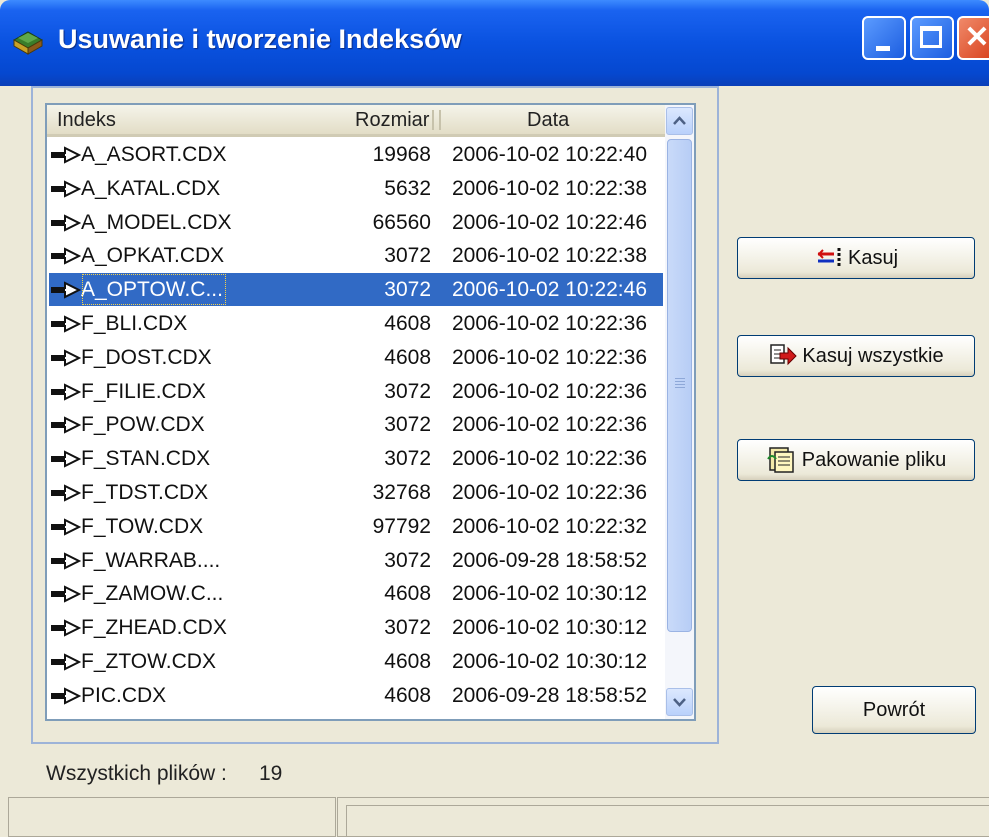 The image size is (989, 837). I want to click on list-item: F_DOST.CDX 4608 2006-10-02 10:22:36, so click(356, 358).